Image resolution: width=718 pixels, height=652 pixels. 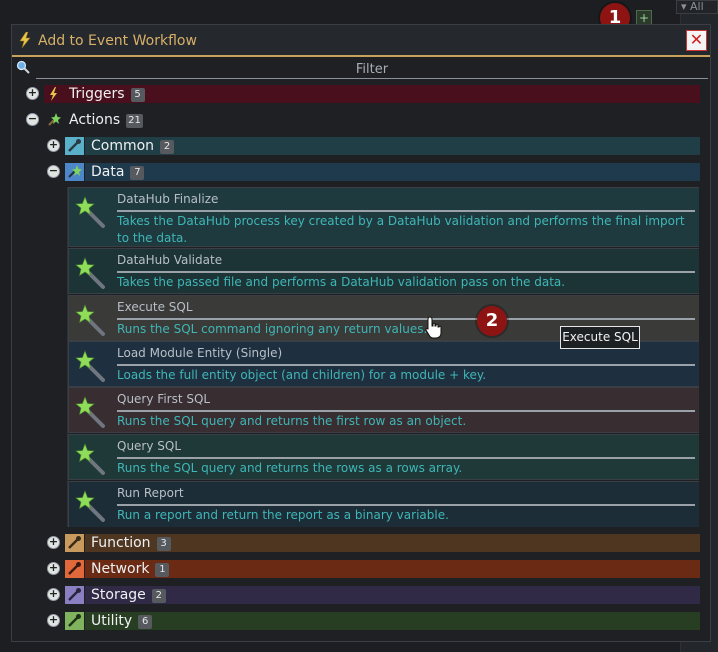 What do you see at coordinates (170, 260) in the screenshot?
I see `action-title: DataHub Validate` at bounding box center [170, 260].